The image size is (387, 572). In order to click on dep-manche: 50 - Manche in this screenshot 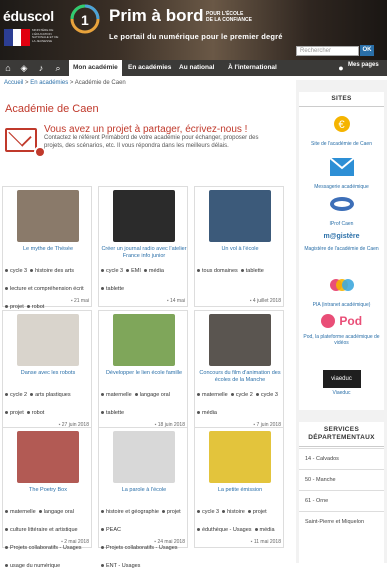, I will do `click(341, 479)`.